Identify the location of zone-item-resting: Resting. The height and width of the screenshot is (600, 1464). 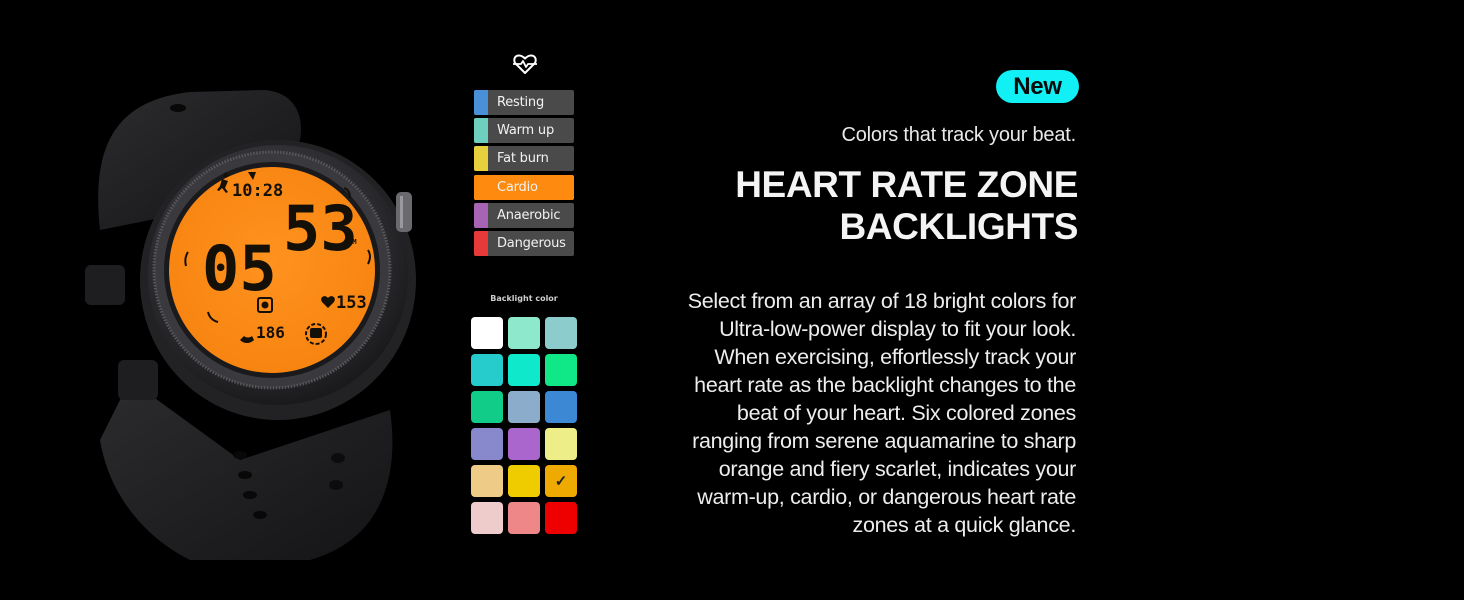
(524, 102).